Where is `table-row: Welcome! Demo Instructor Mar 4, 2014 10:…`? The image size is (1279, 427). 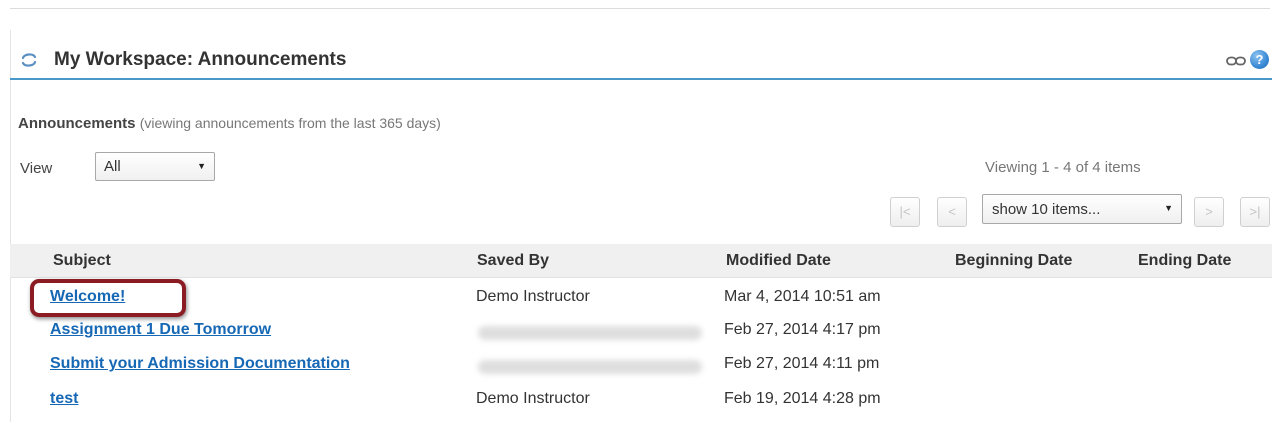 table-row: Welcome! Demo Instructor Mar 4, 2014 10:… is located at coordinates (641, 298).